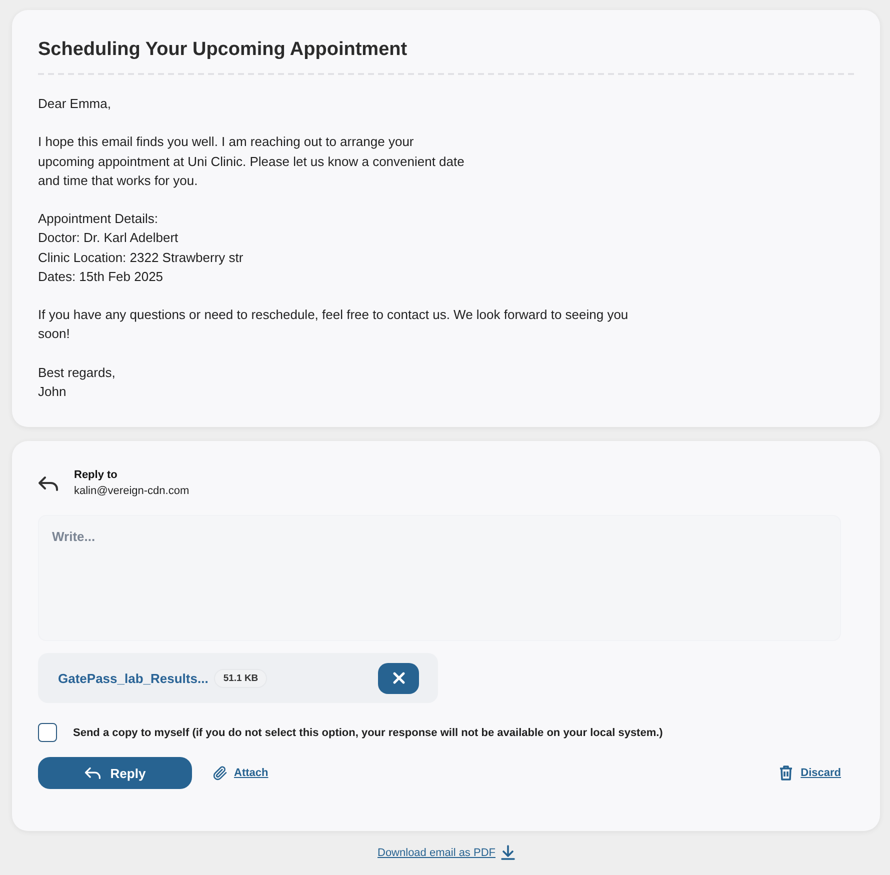 This screenshot has height=875, width=890. Describe the element at coordinates (77, 382) in the screenshot. I see `email-paragraph: Best regards, John` at that location.